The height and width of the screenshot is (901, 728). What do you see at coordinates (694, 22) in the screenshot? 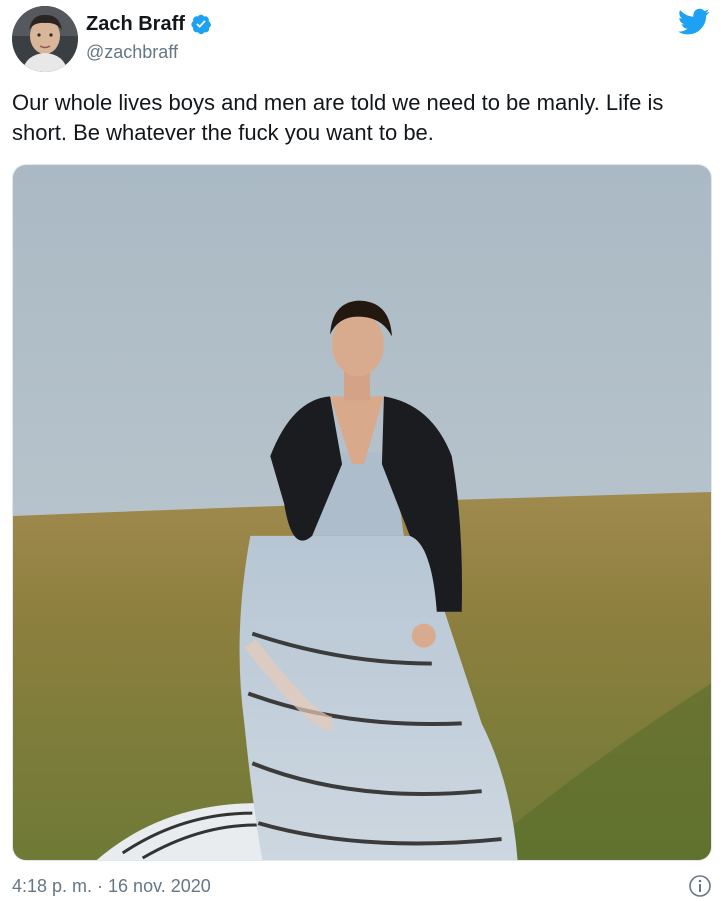
I see `twitter-bird-icon` at bounding box center [694, 22].